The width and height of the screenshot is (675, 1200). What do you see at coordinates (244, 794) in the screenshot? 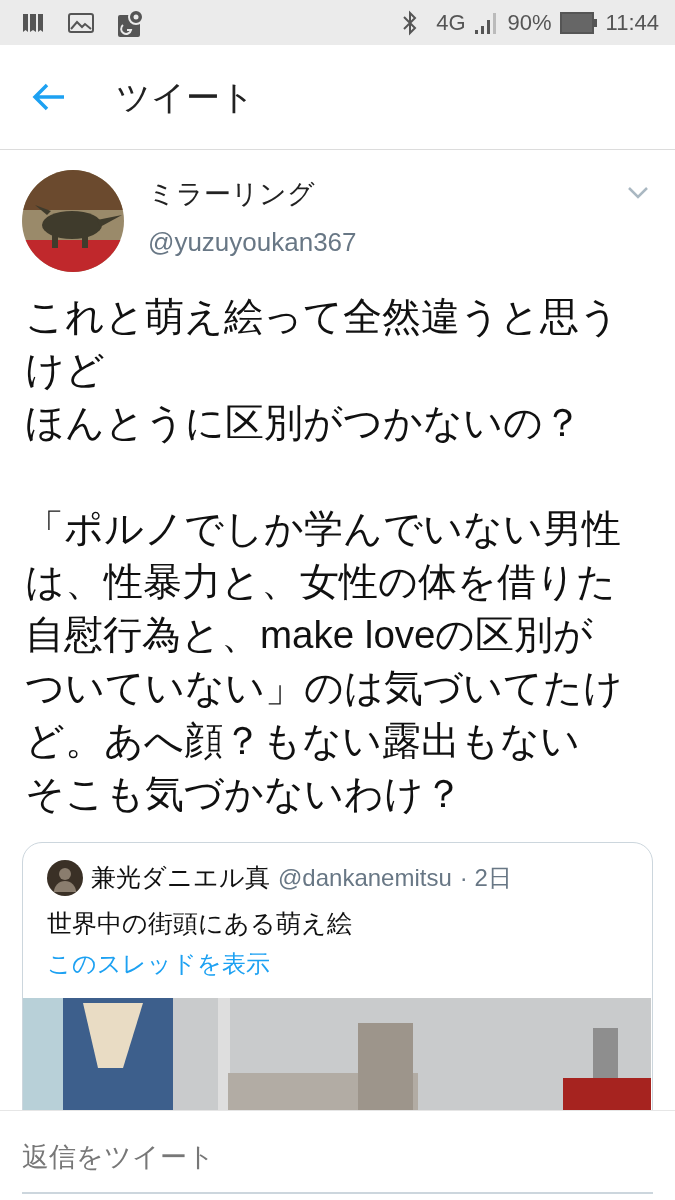
I see `tweet-text: そこも気づかないわけ？` at bounding box center [244, 794].